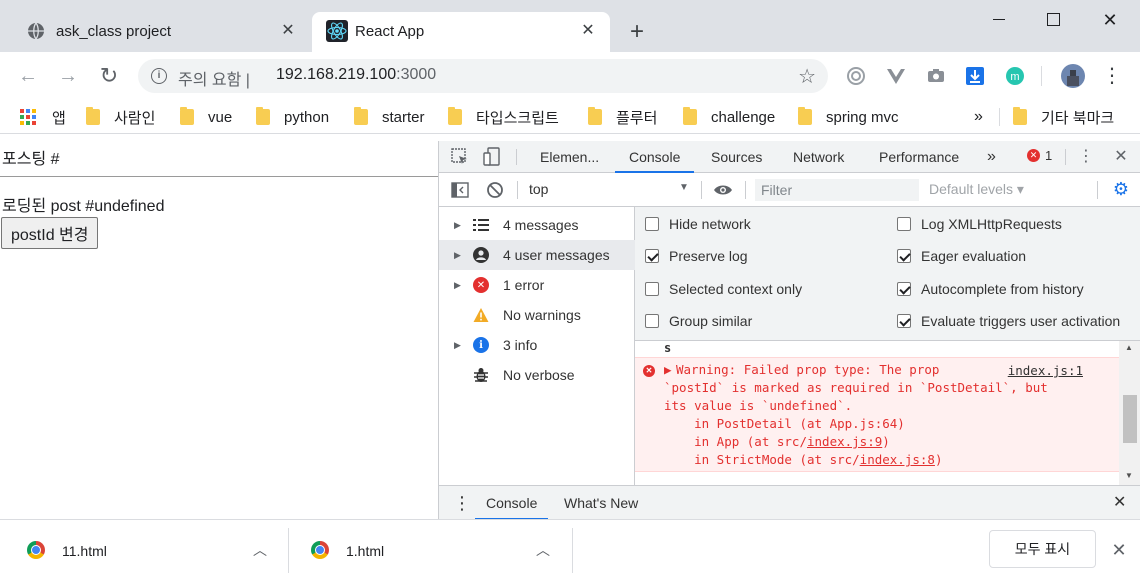  What do you see at coordinates (991, 157) in the screenshot?
I see `more-tabs-button: »` at bounding box center [991, 157].